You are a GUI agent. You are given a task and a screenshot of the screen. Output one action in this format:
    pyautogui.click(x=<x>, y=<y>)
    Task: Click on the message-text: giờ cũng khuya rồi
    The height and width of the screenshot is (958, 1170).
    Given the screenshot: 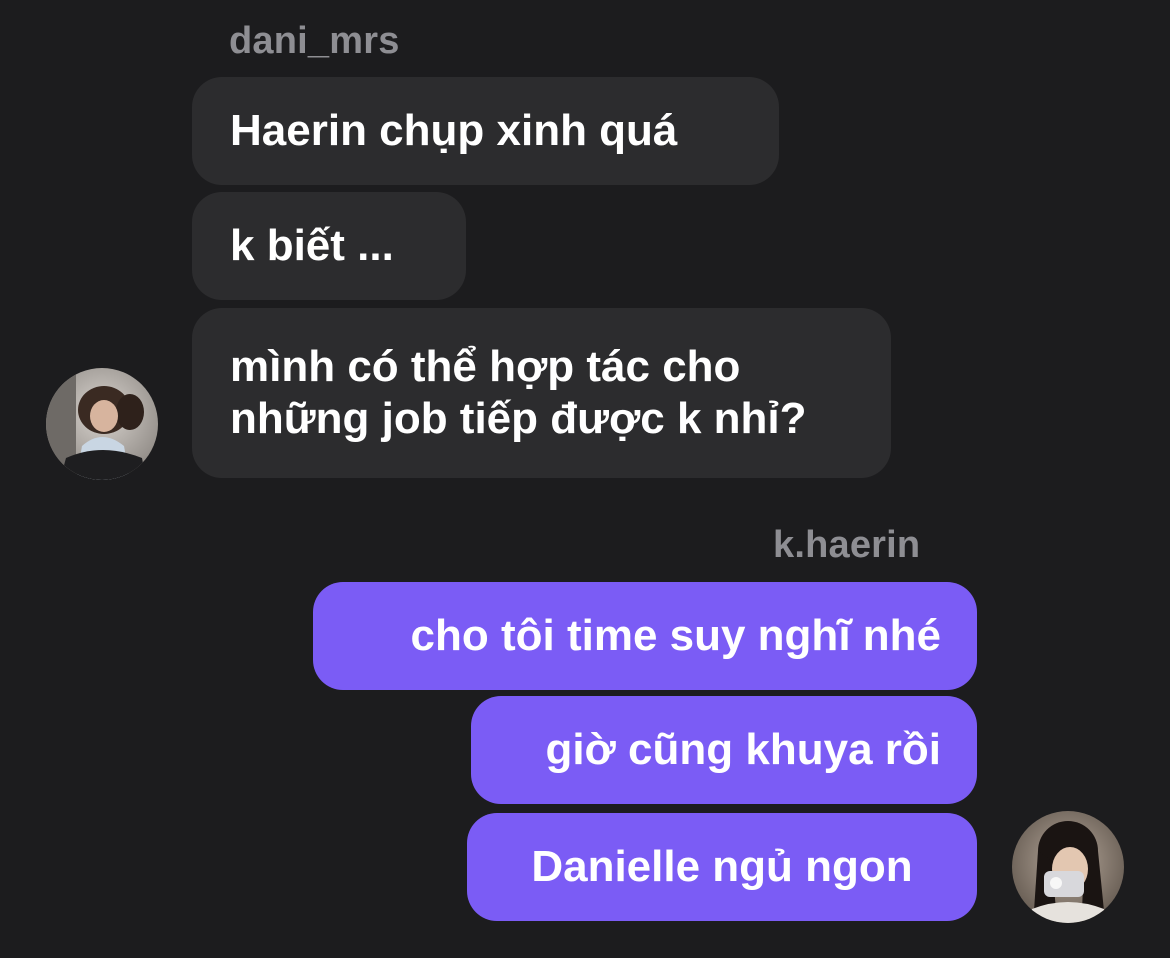 What is the action you would take?
    pyautogui.click(x=743, y=749)
    